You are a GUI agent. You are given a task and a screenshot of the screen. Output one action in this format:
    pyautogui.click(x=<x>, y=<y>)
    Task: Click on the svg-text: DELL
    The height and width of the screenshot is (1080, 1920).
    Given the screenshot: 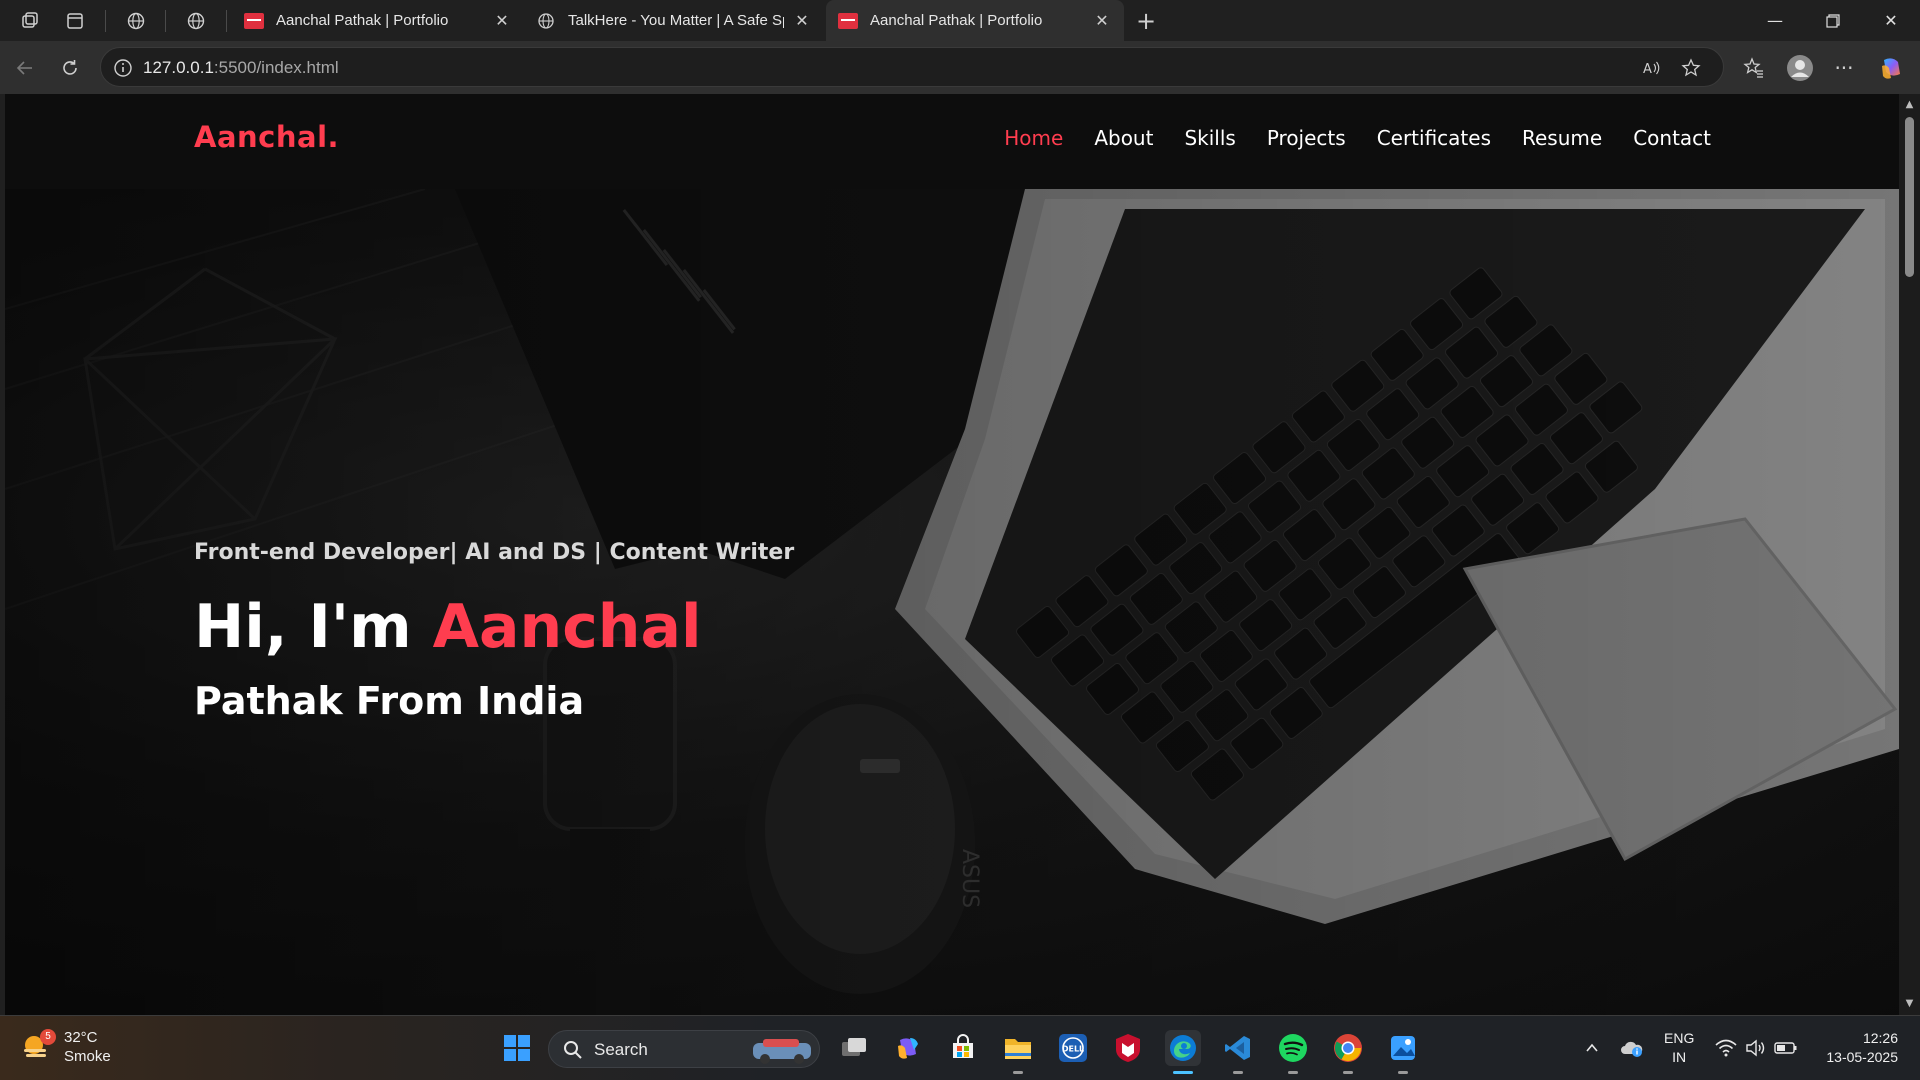 What is the action you would take?
    pyautogui.click(x=1073, y=1049)
    